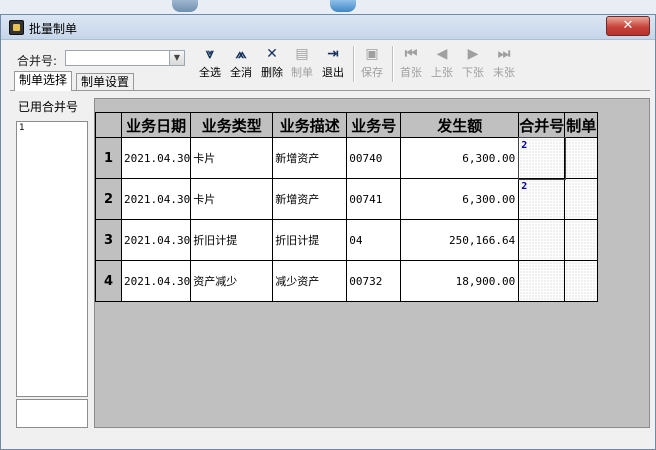 Image resolution: width=656 pixels, height=450 pixels. I want to click on cell-code: 00741, so click(374, 199).